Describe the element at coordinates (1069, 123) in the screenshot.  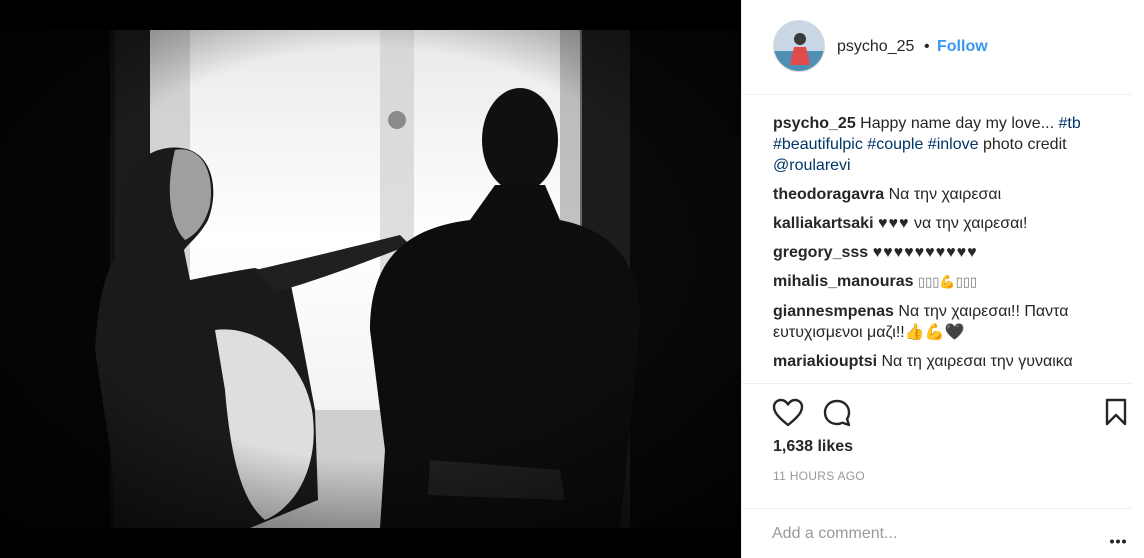
I see `hashtag-tb: #tb` at that location.